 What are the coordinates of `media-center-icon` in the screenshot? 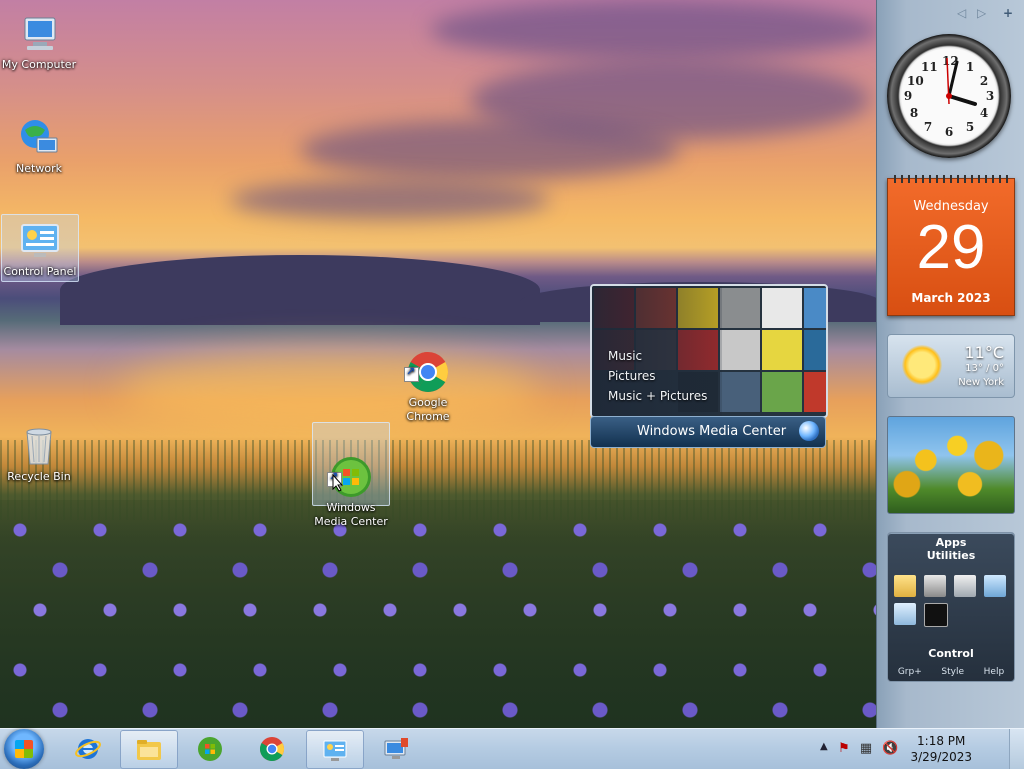 It's located at (210, 749).